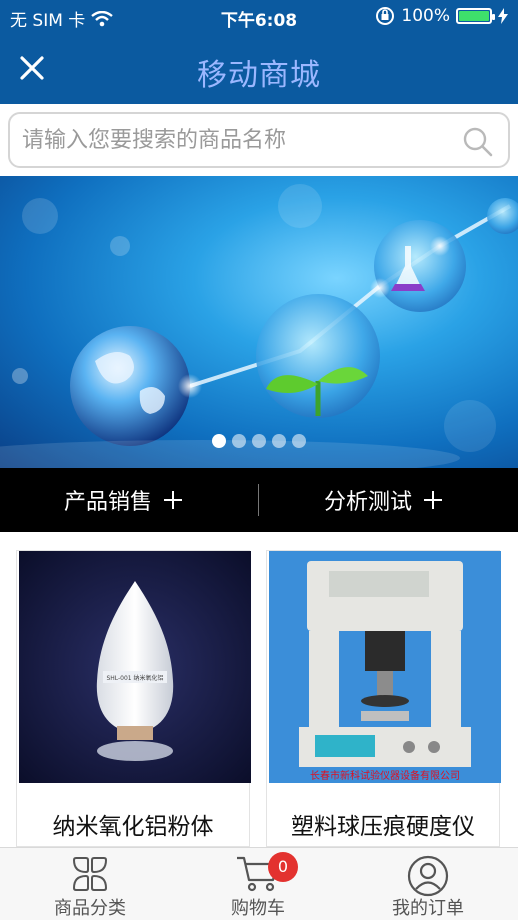 This screenshot has width=518, height=920. Describe the element at coordinates (108, 502) in the screenshot. I see `category-label: 产品销售` at that location.